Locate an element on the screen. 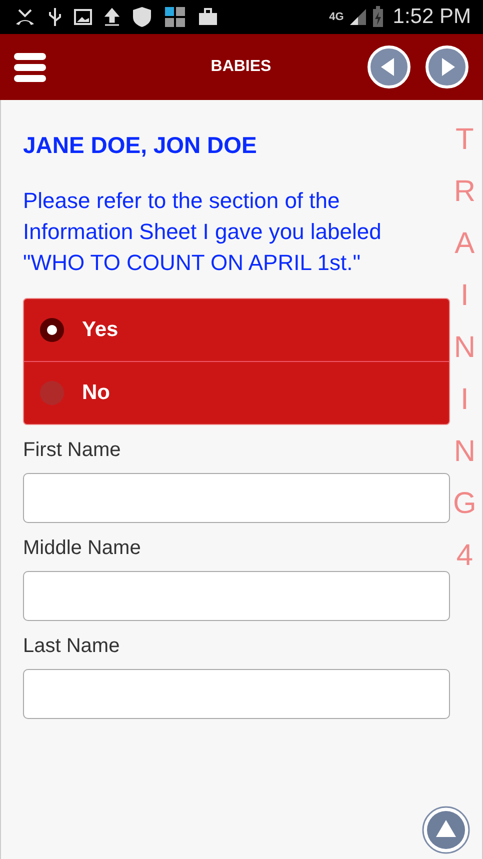  missed-call-icon is located at coordinates (25, 17).